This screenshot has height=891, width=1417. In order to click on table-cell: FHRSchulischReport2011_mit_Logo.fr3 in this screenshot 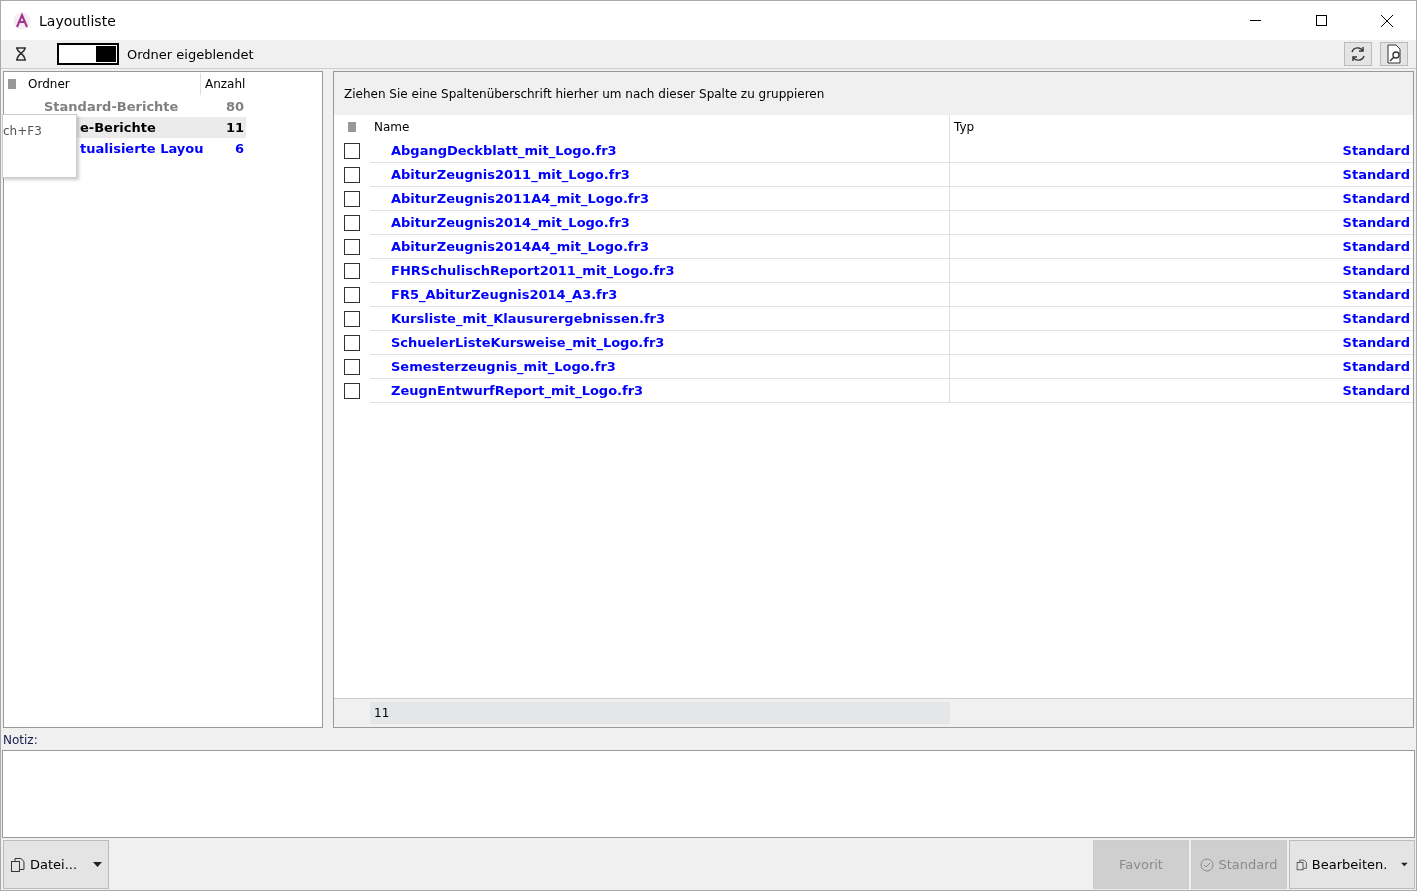, I will do `click(660, 271)`.